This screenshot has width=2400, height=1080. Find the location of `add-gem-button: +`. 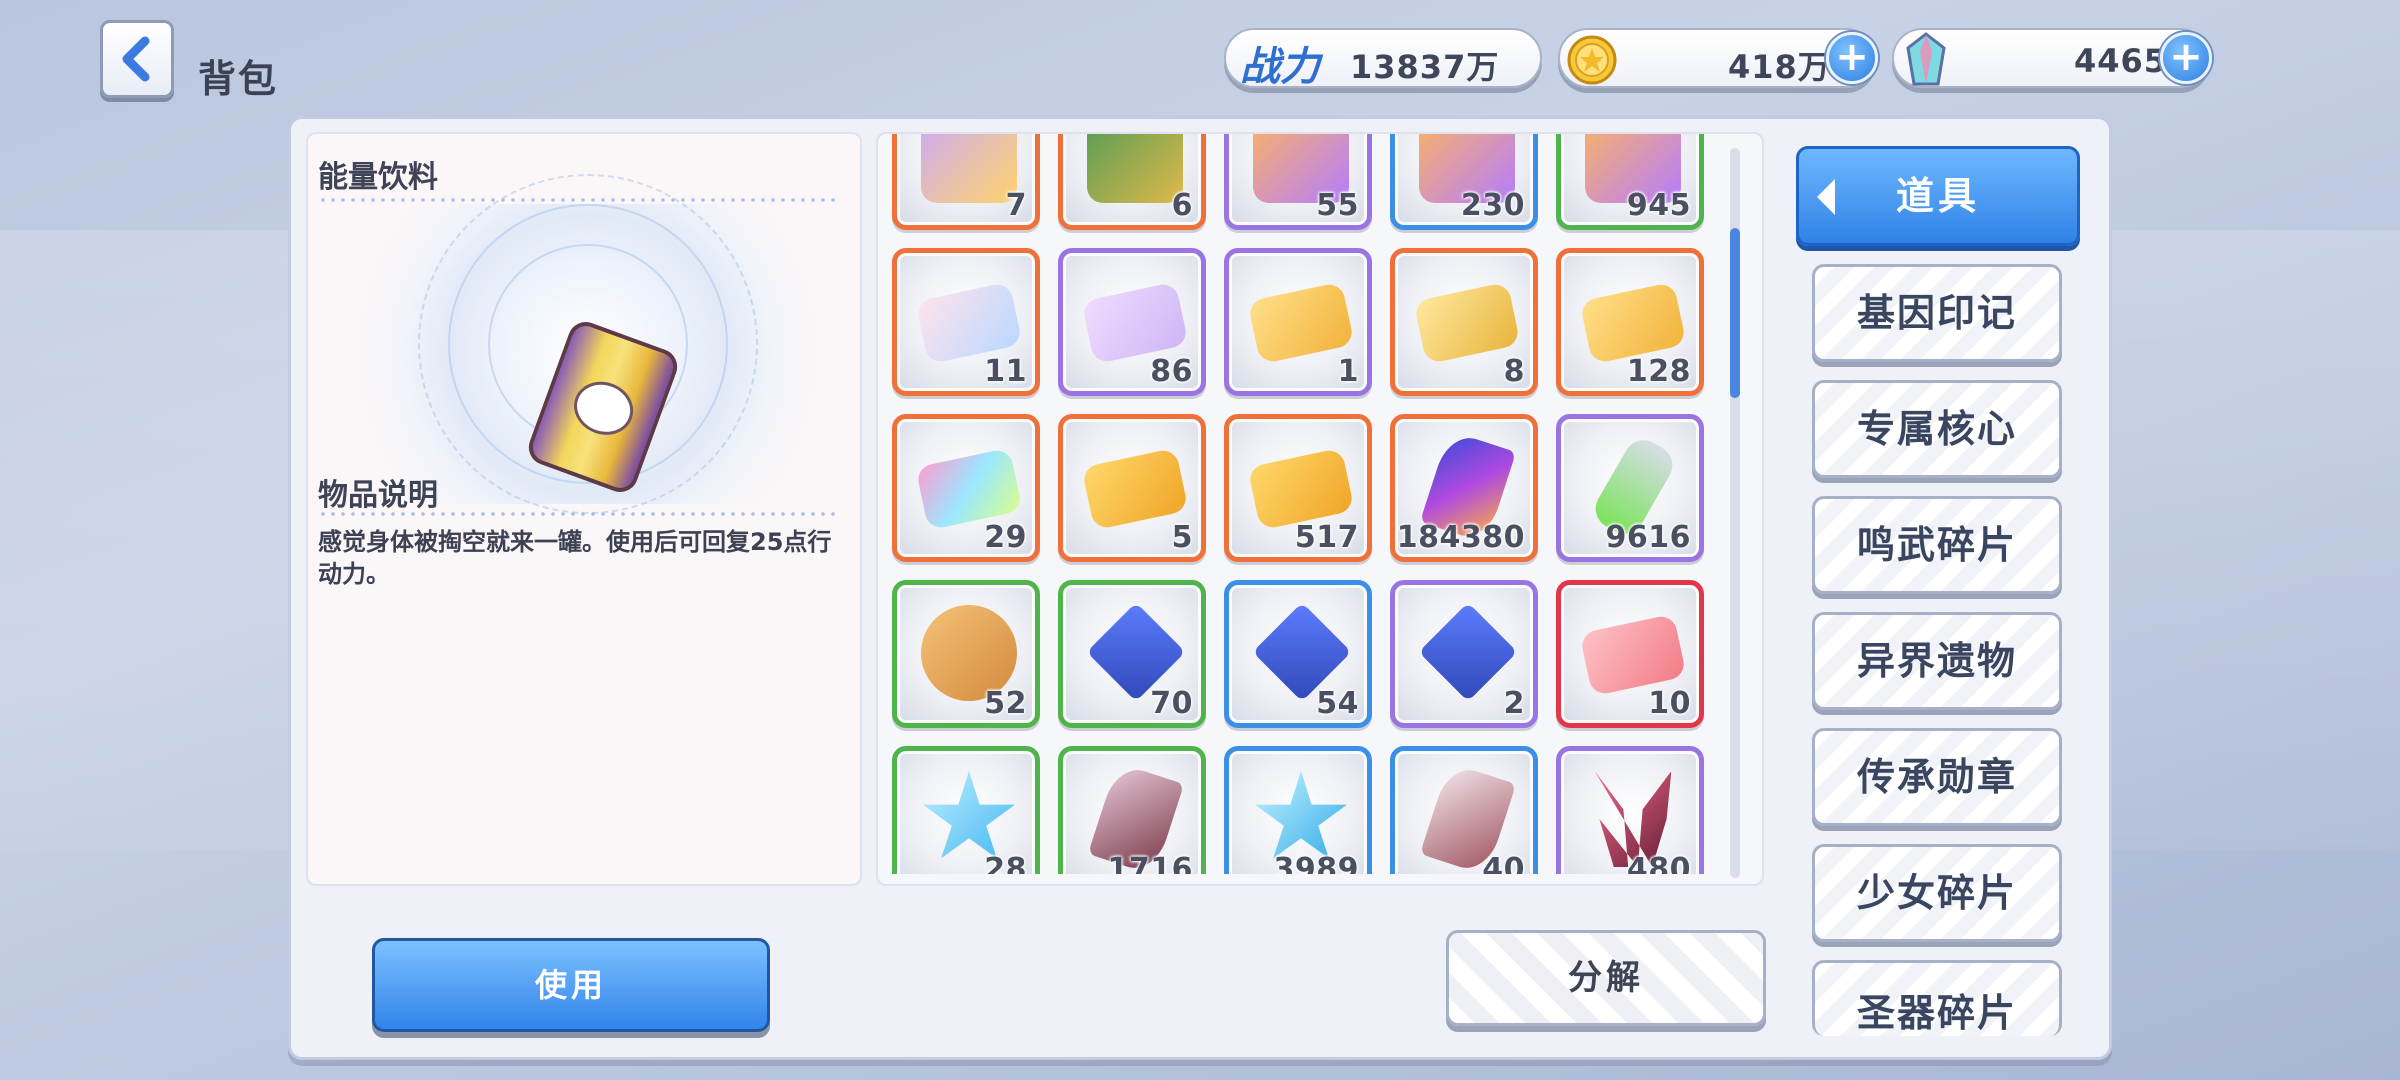

add-gem-button: + is located at coordinates (2186, 58).